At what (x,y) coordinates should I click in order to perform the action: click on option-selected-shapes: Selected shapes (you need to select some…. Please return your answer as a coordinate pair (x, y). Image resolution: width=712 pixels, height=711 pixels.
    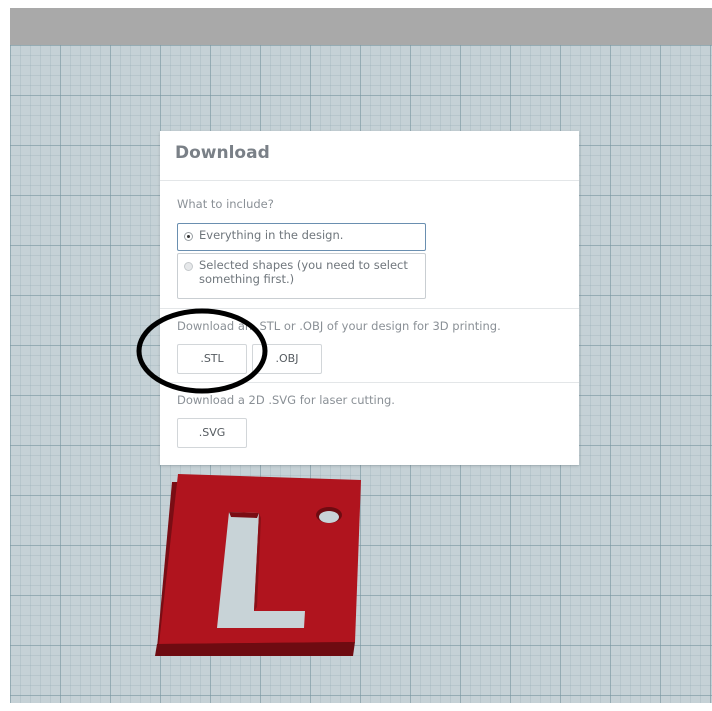
    Looking at the image, I should click on (301, 276).